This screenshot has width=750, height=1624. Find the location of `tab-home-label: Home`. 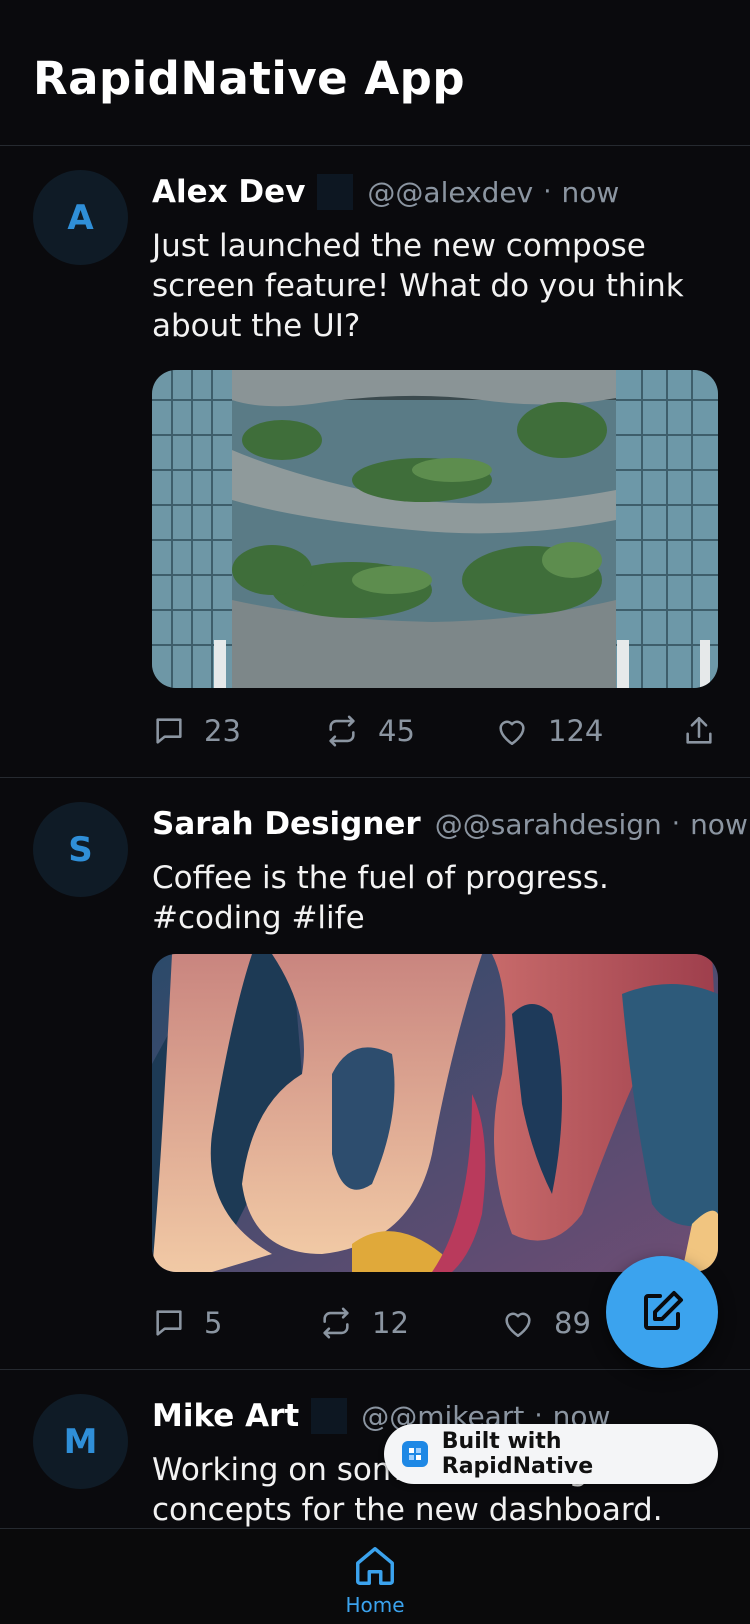

tab-home-label: Home is located at coordinates (375, 1605).